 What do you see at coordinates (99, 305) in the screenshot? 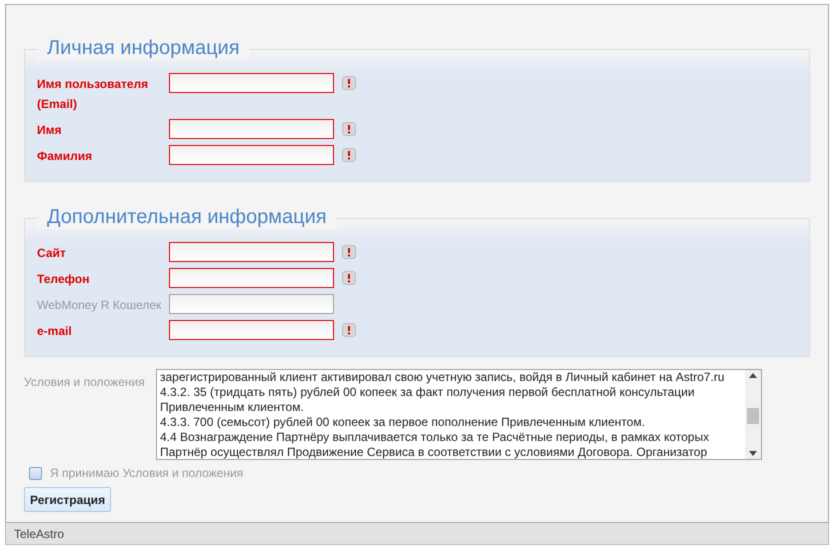
I see `field-label: WebMoney R Кошелек` at bounding box center [99, 305].